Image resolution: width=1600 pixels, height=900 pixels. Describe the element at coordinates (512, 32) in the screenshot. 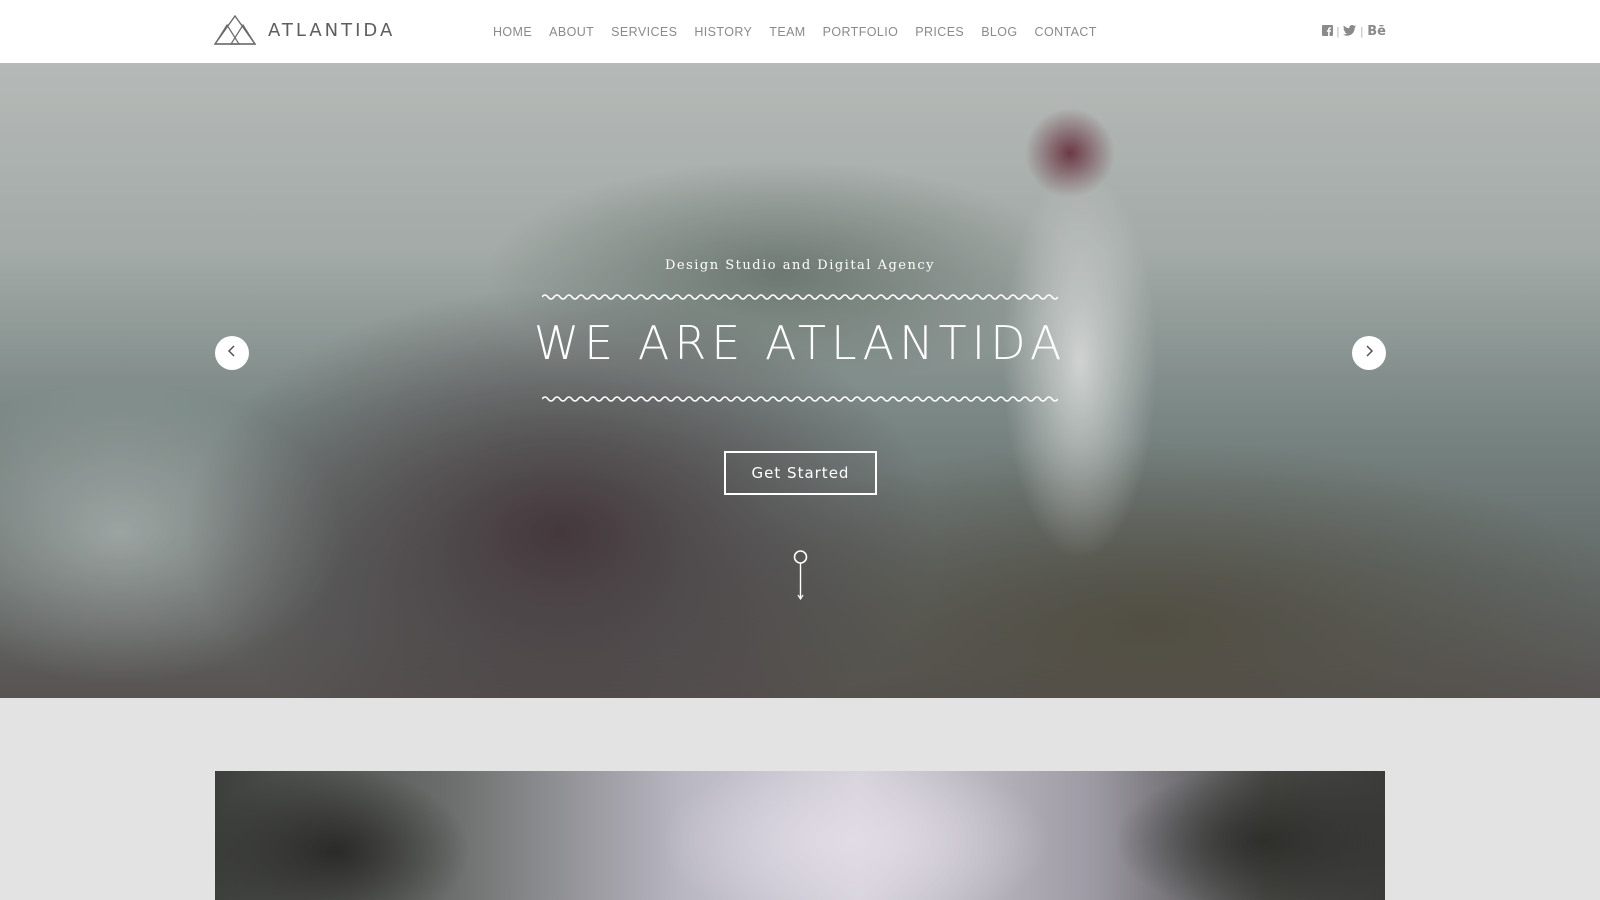

I see `nav-item-home: HOME` at that location.